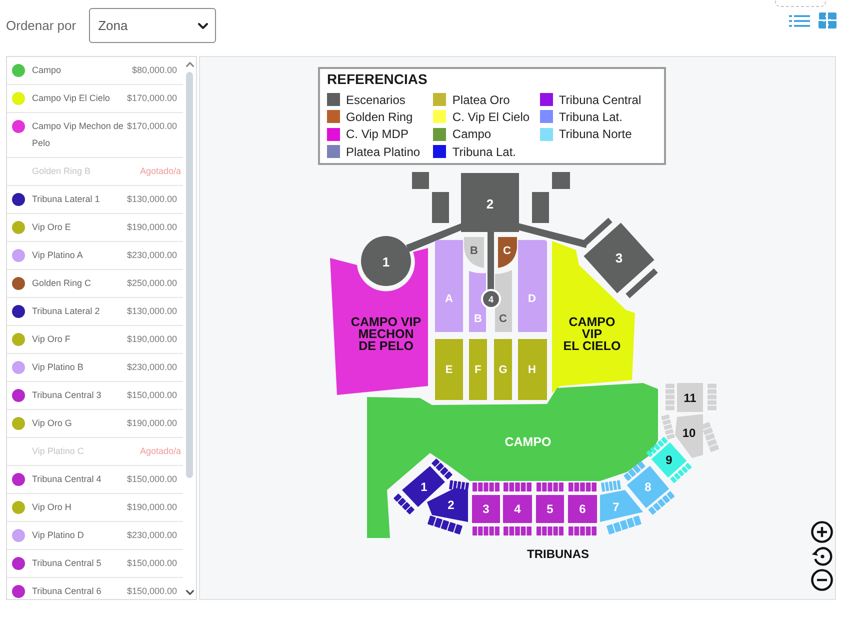 The image size is (851, 624). Describe the element at coordinates (451, 505) in the screenshot. I see `section-label: 2` at that location.